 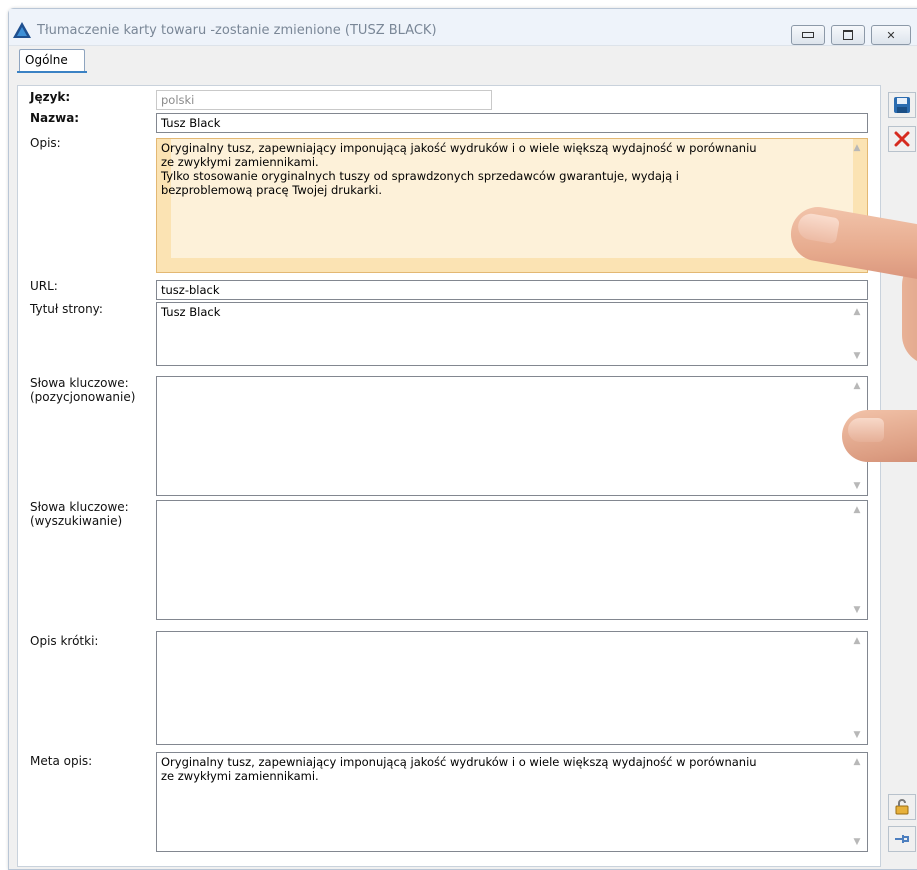 I want to click on label-tytul: Tytuł strony:, so click(x=66, y=309).